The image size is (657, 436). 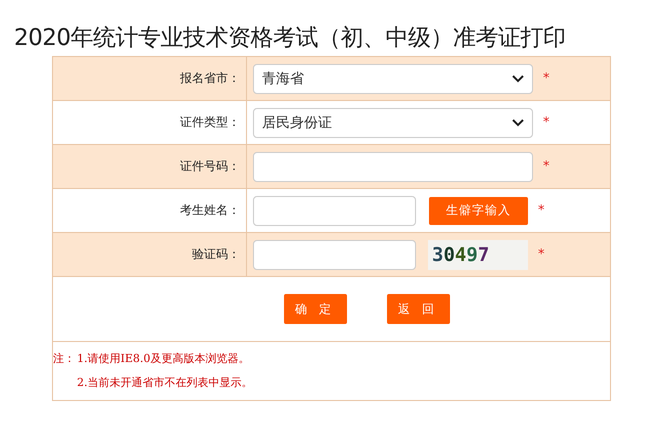 I want to click on page-title: 2020年统计专业技术资格考试（初、中级）准考证打印, so click(x=290, y=38).